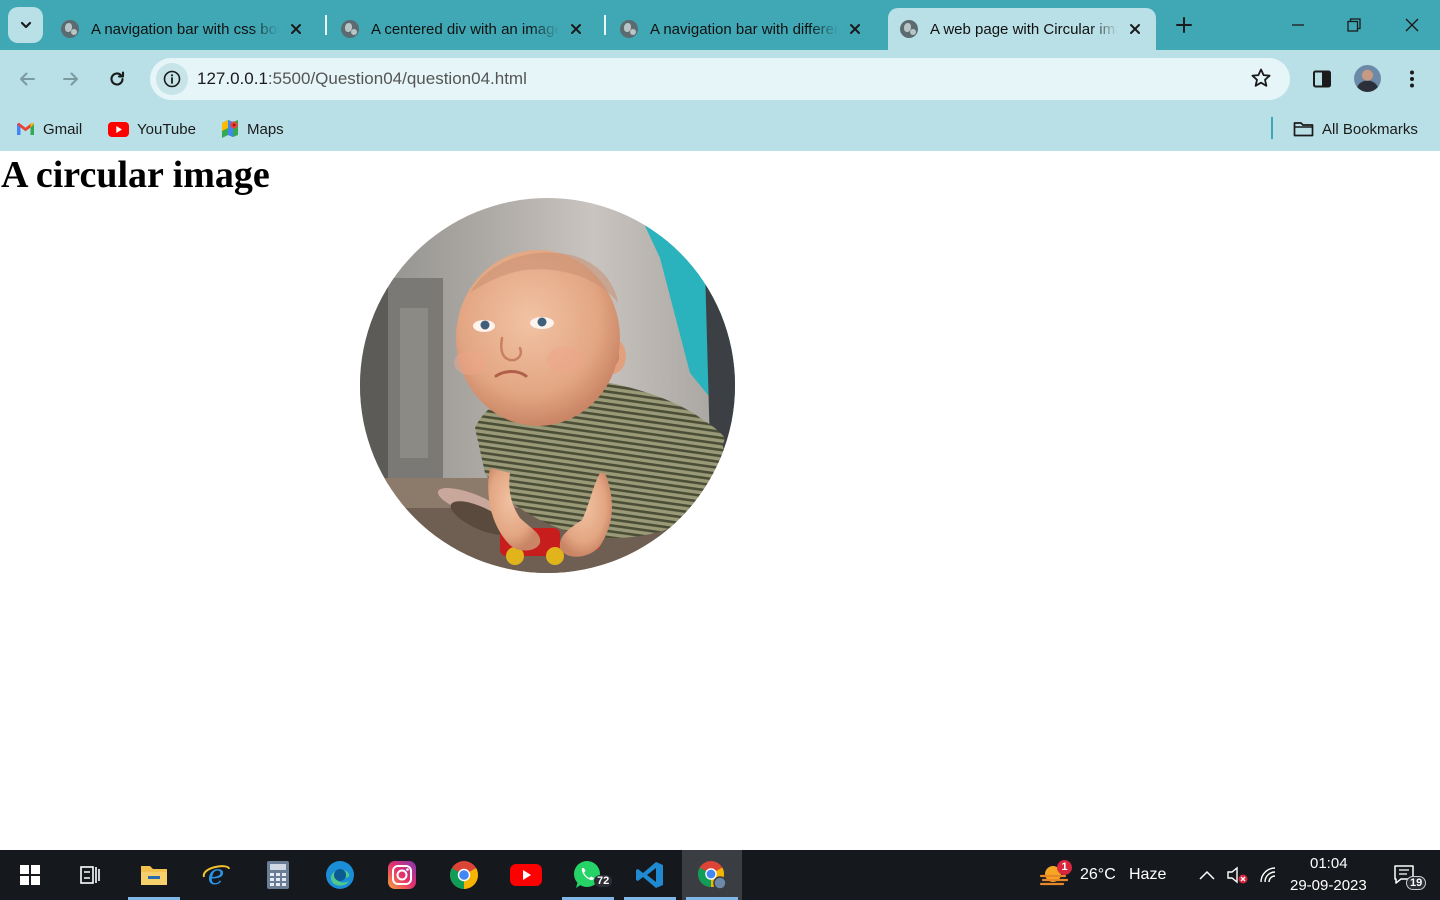 The image size is (1440, 900). What do you see at coordinates (1367, 78) in the screenshot?
I see `profile-avatar` at bounding box center [1367, 78].